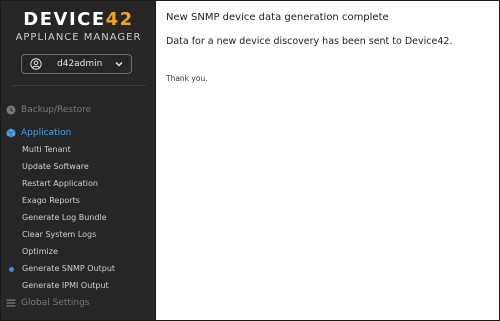 The height and width of the screenshot is (321, 500). Describe the element at coordinates (80, 64) in the screenshot. I see `username-label: d42admin` at that location.